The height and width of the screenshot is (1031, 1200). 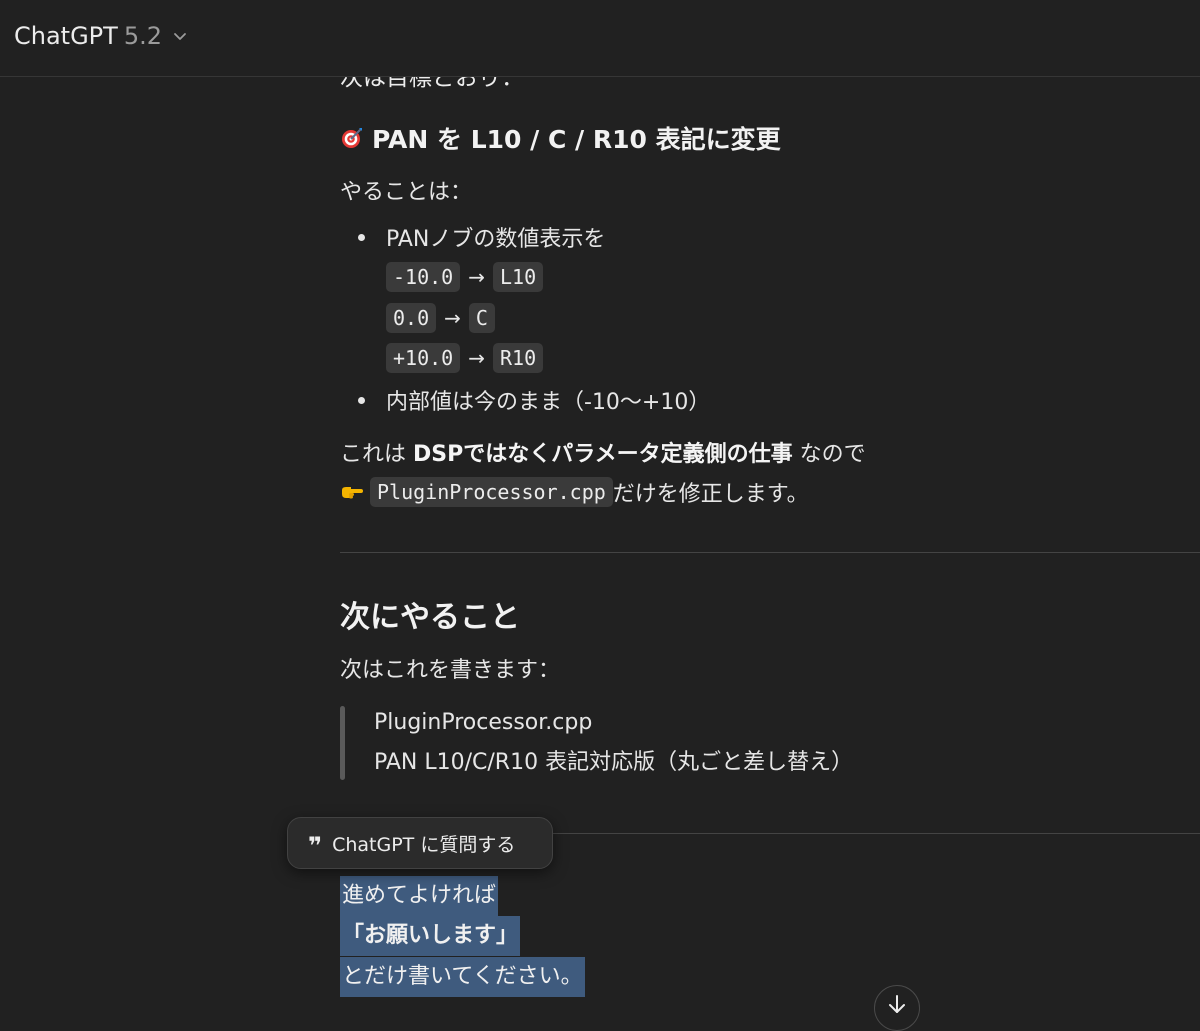 I want to click on next-intro: 次はこれを書きます：, so click(x=450, y=670).